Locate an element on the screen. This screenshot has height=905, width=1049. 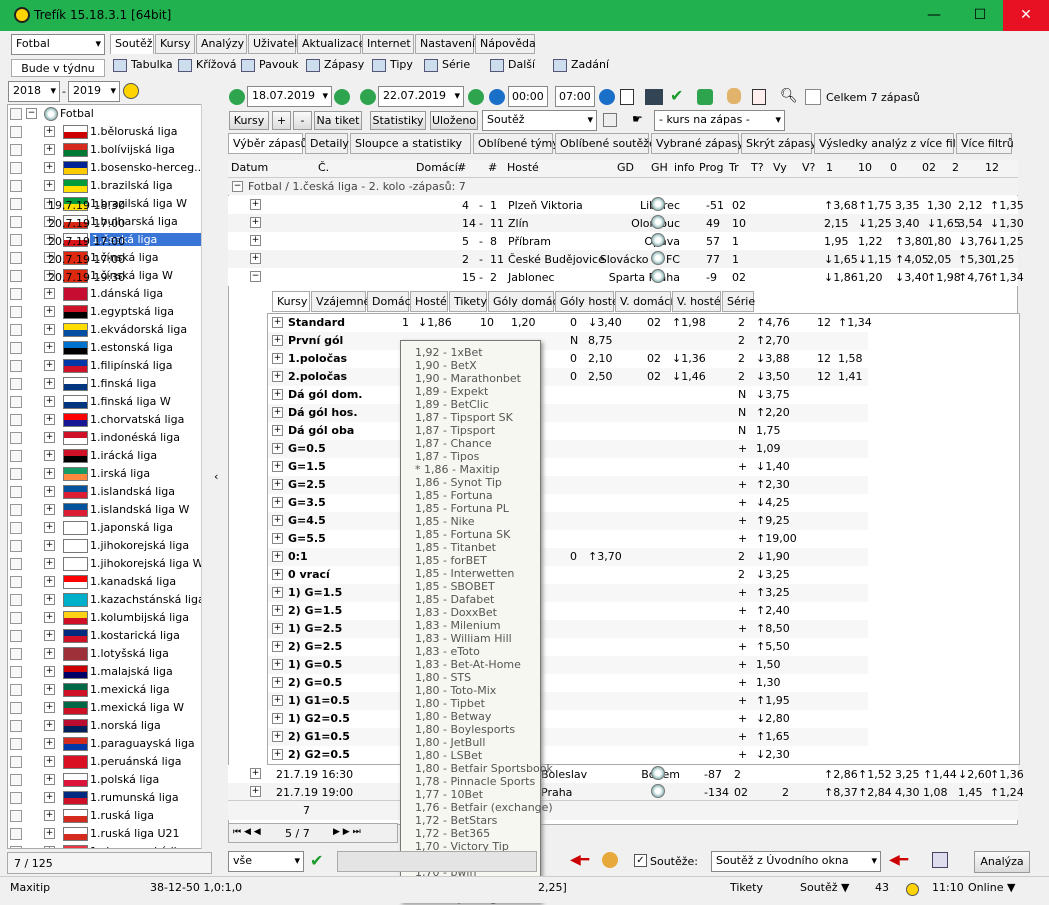
league-item: +1.finská liga W is located at coordinates (109, 402).